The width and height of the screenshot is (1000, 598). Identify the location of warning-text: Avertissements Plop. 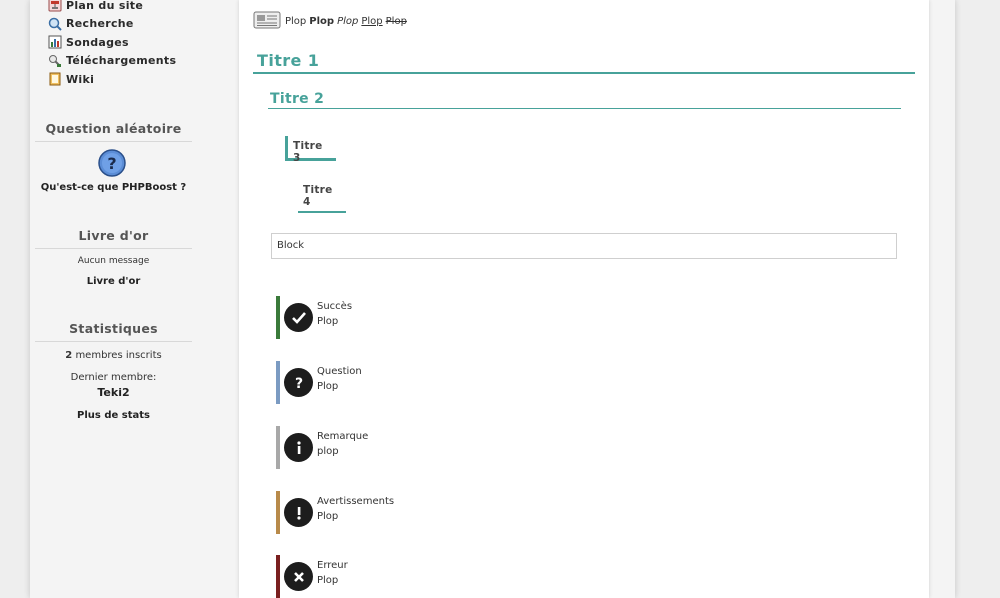
(355, 509).